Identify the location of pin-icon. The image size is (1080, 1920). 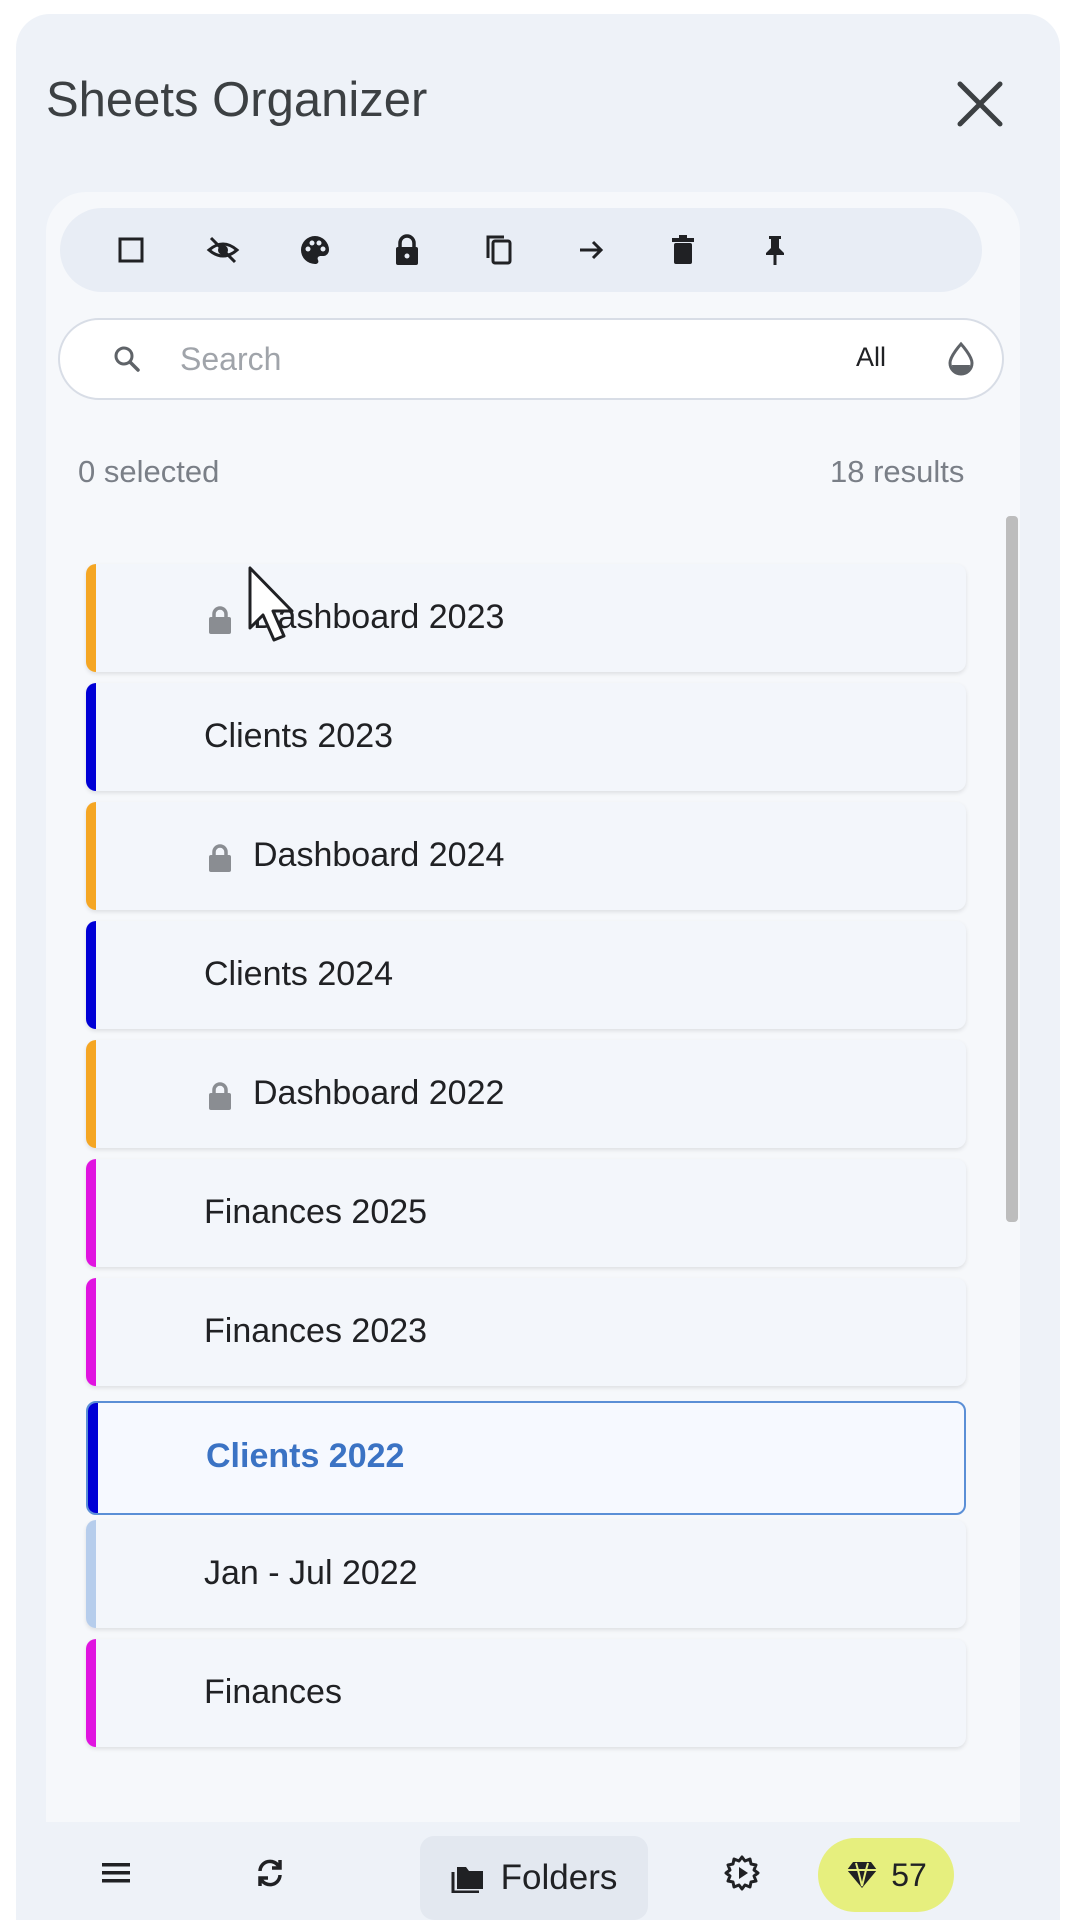
(775, 250).